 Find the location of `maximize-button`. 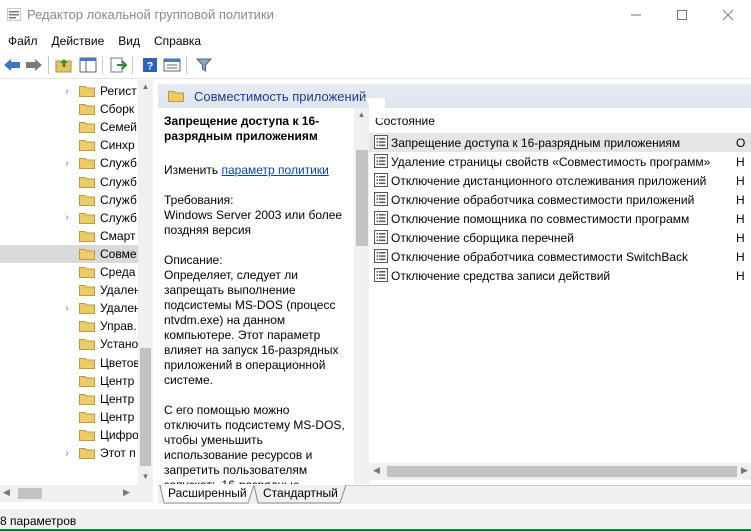

maximize-button is located at coordinates (682, 15).